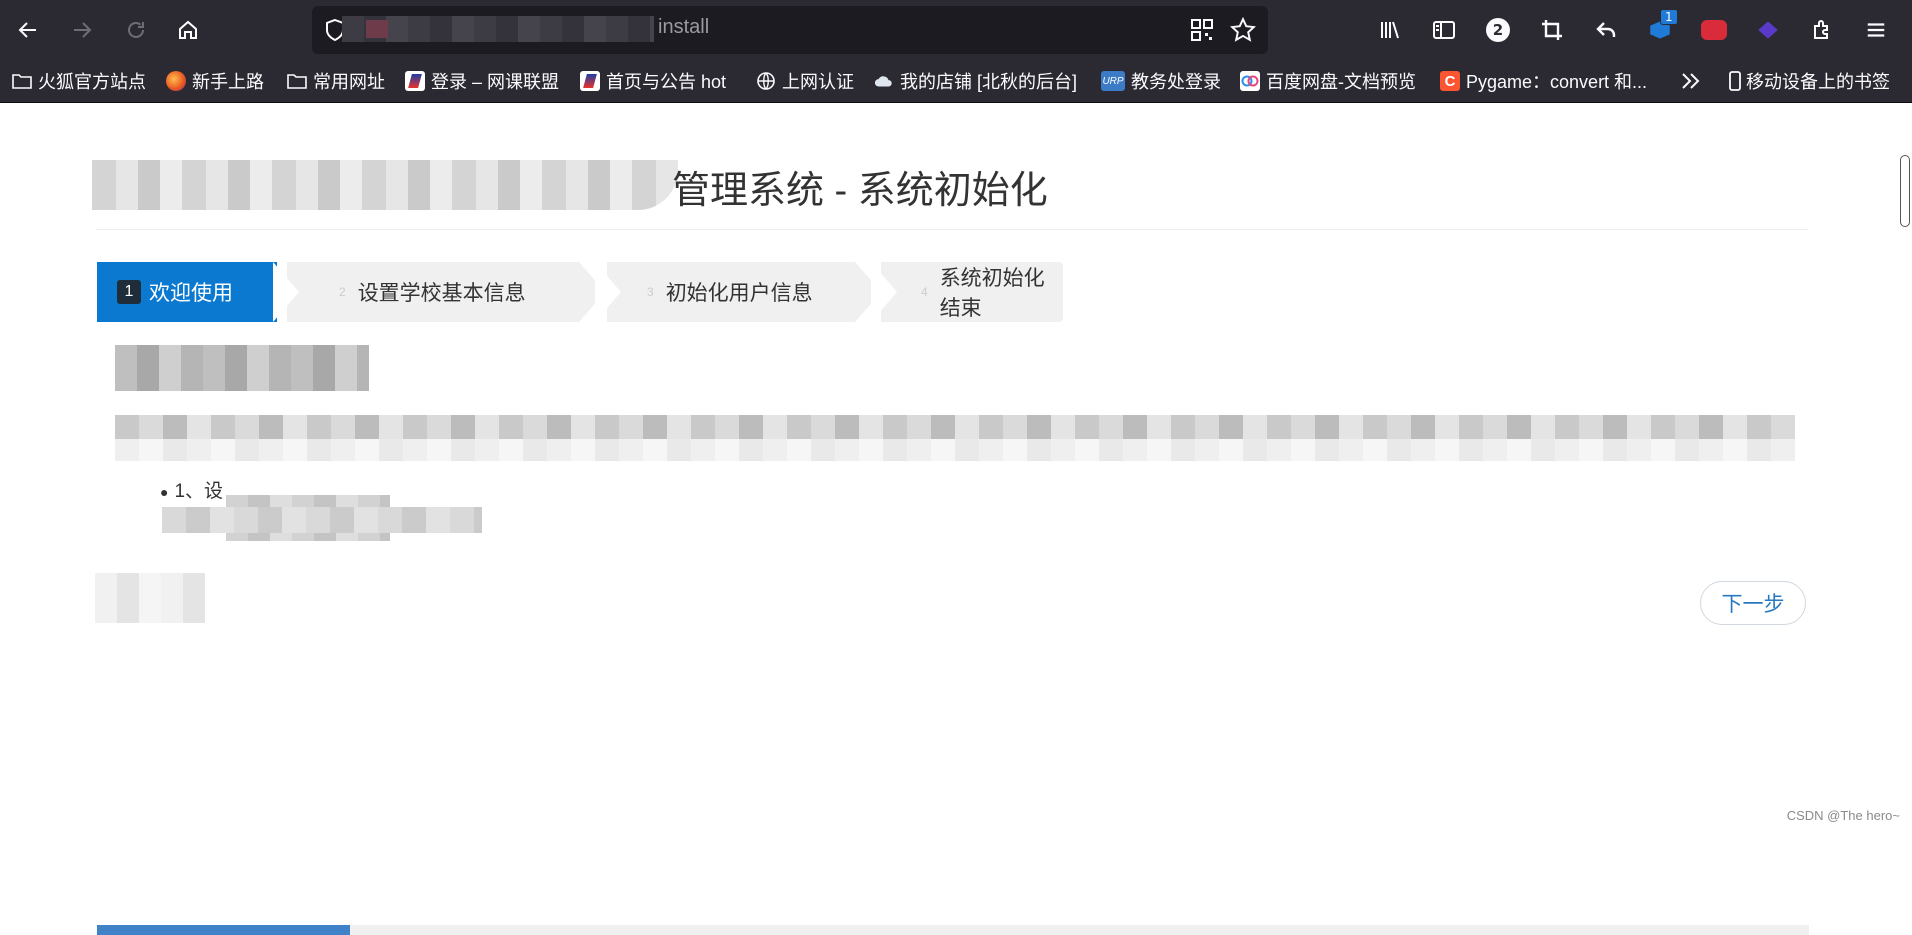 This screenshot has width=1912, height=935. Describe the element at coordinates (1243, 31) in the screenshot. I see `bookmark-star-icon` at that location.